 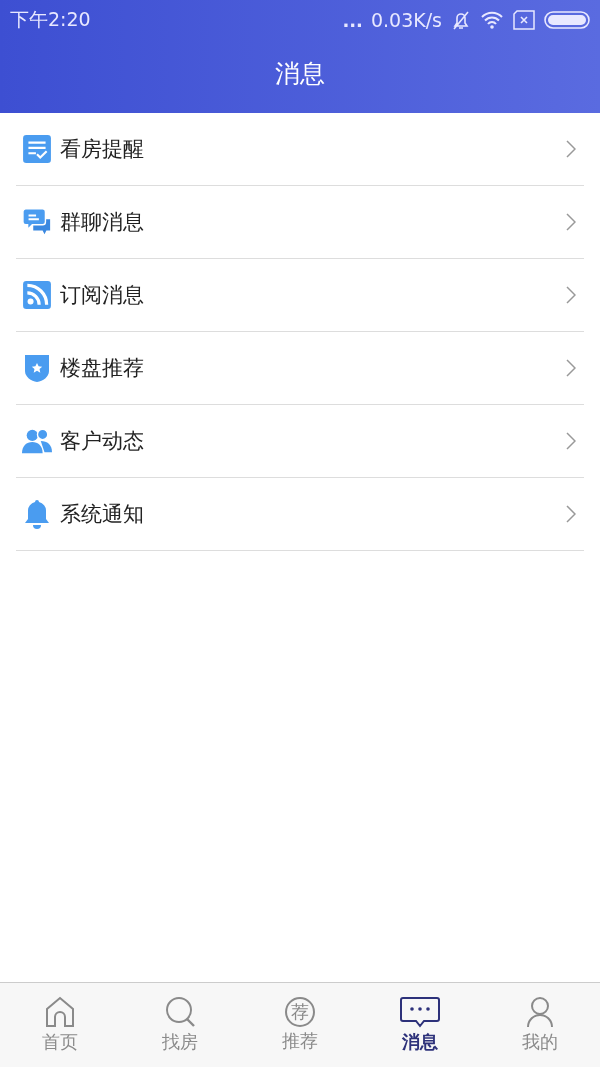 What do you see at coordinates (300, 74) in the screenshot?
I see `page-title: 消息` at bounding box center [300, 74].